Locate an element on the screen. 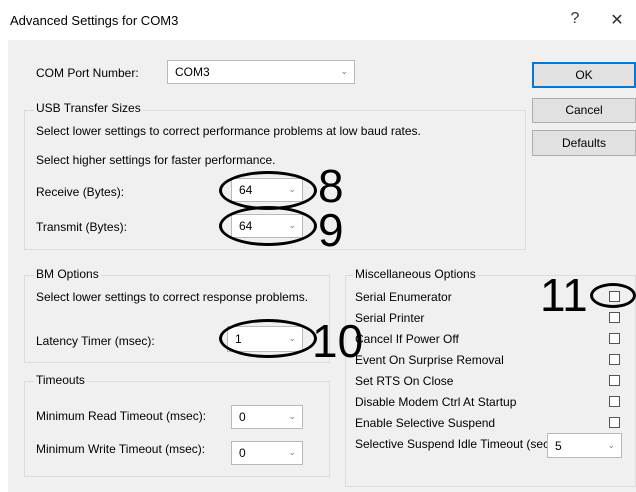  help-button: ? is located at coordinates (575, 19).